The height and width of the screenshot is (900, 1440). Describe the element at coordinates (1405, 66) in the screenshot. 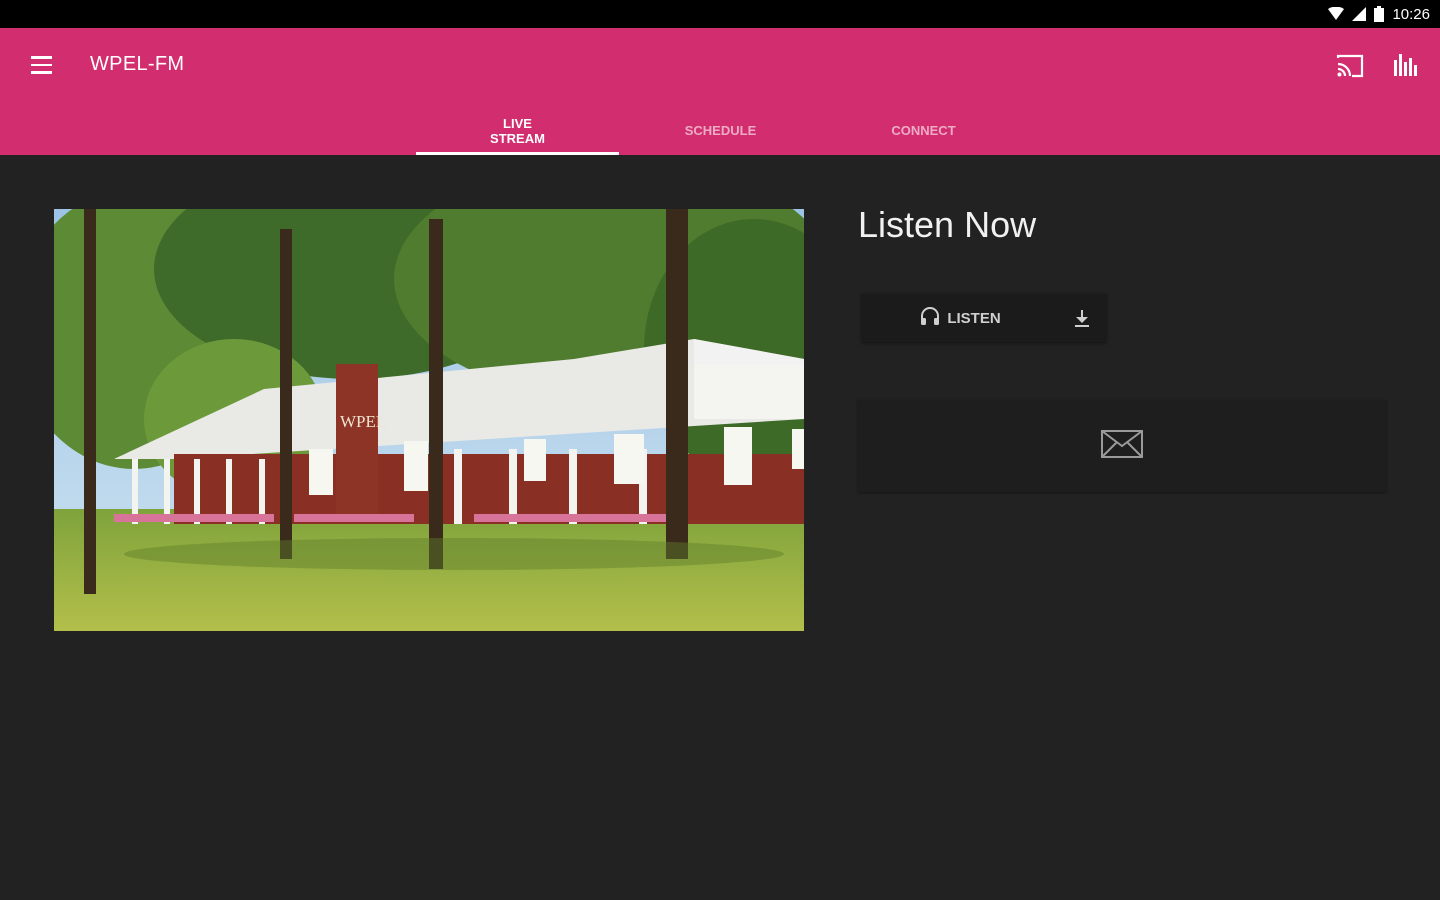

I see `equalizer-icon` at that location.